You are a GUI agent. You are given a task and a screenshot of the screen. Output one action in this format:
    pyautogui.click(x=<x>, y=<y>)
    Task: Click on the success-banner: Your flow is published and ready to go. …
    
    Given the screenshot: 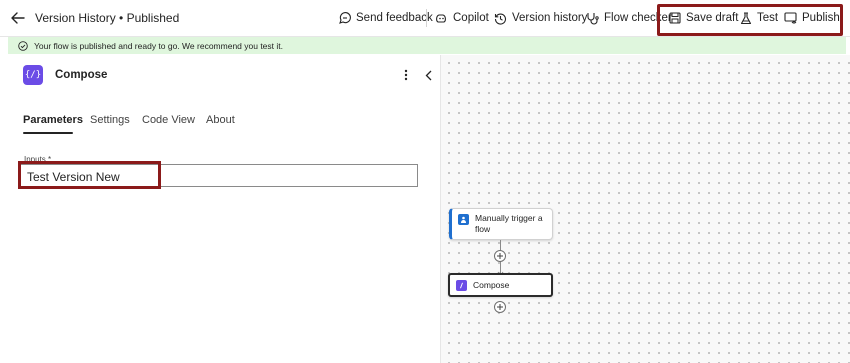 What is the action you would take?
    pyautogui.click(x=427, y=45)
    